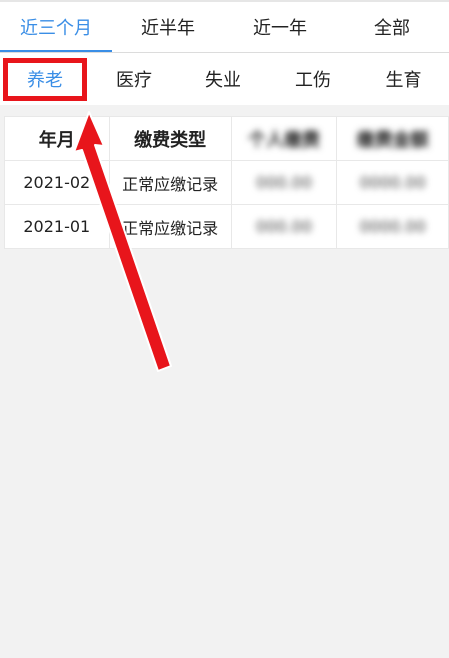  I want to click on table-header-row: 年月 缴费类型 个人缴费 缴费金额, so click(226, 138).